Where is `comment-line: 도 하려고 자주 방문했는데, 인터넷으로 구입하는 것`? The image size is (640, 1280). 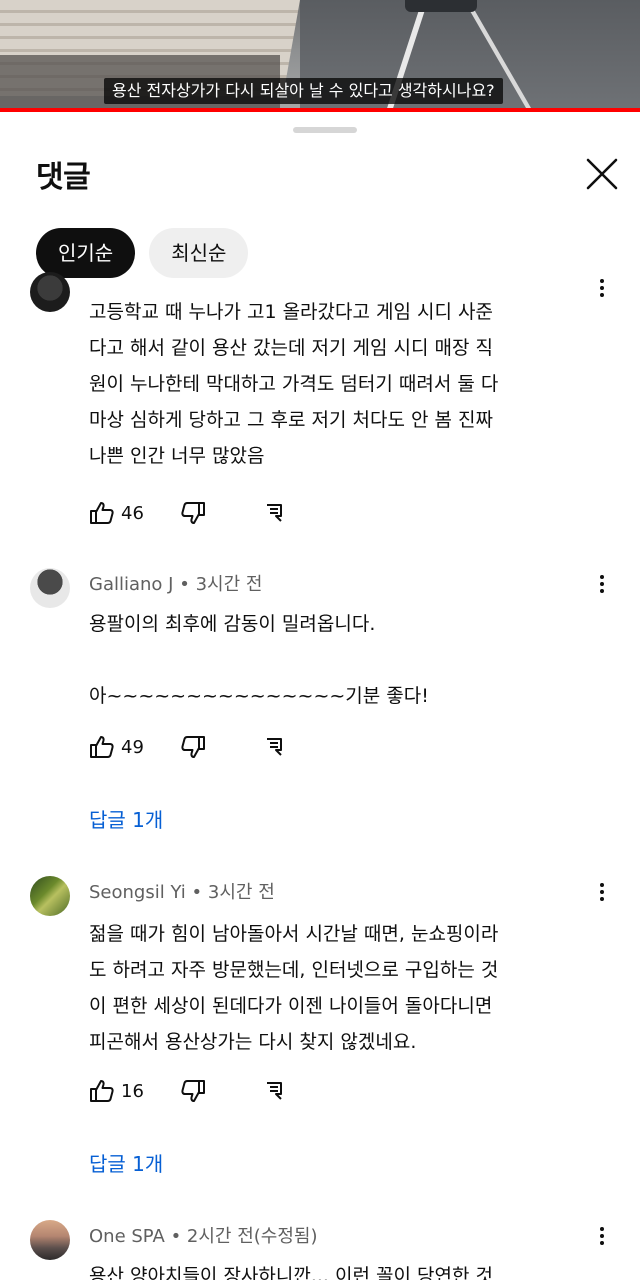
comment-line: 도 하려고 자주 방문했는데, 인터넷으로 구입하는 것 is located at coordinates (294, 970).